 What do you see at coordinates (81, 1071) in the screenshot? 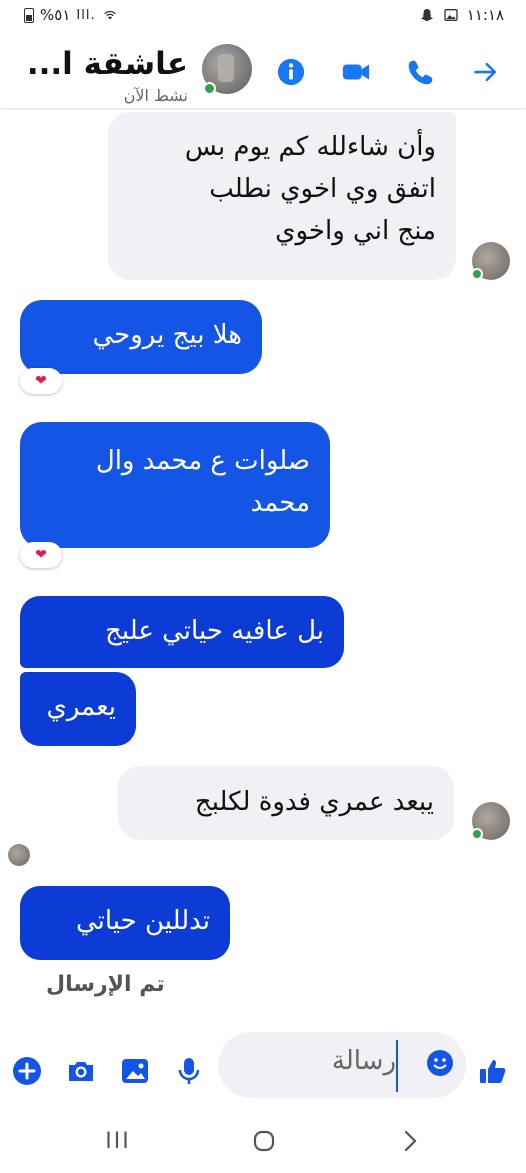
I see `camera-icon` at bounding box center [81, 1071].